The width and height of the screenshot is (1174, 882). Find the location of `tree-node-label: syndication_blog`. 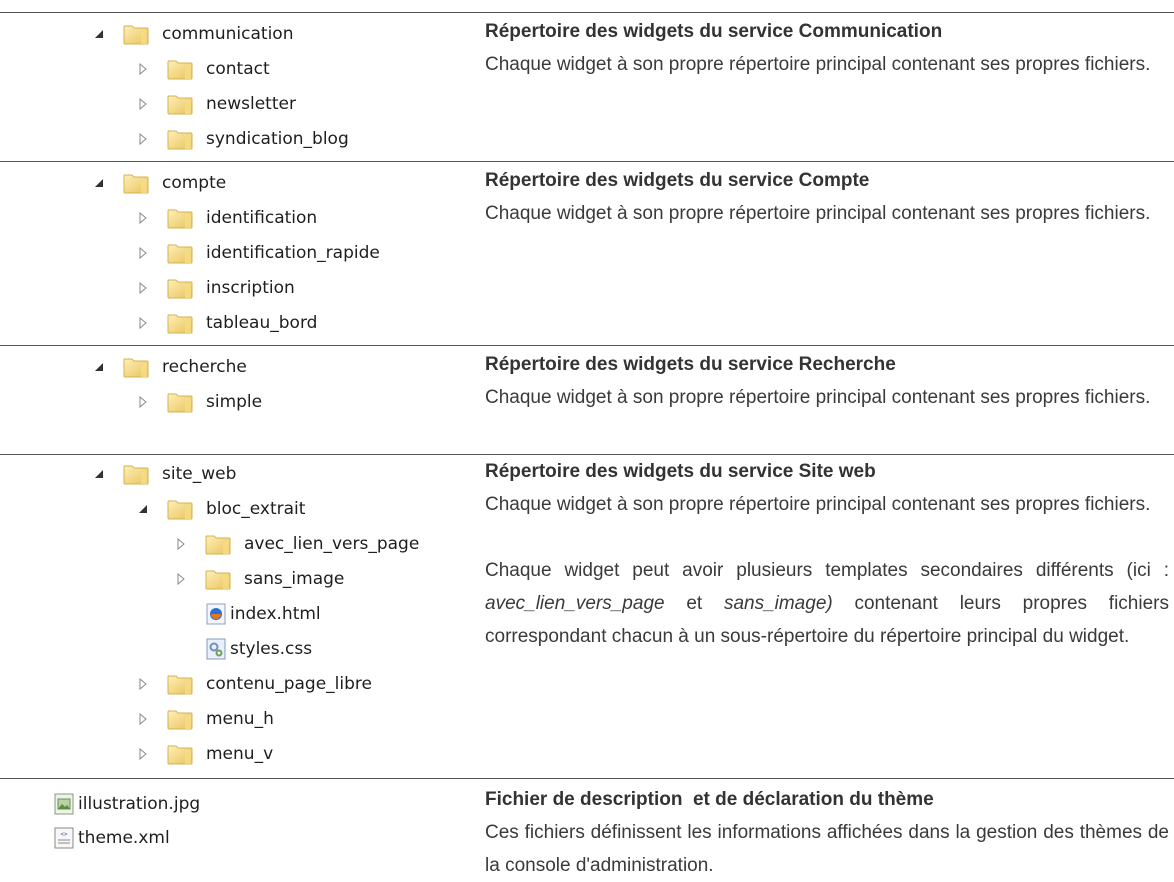

tree-node-label: syndication_blog is located at coordinates (277, 139).